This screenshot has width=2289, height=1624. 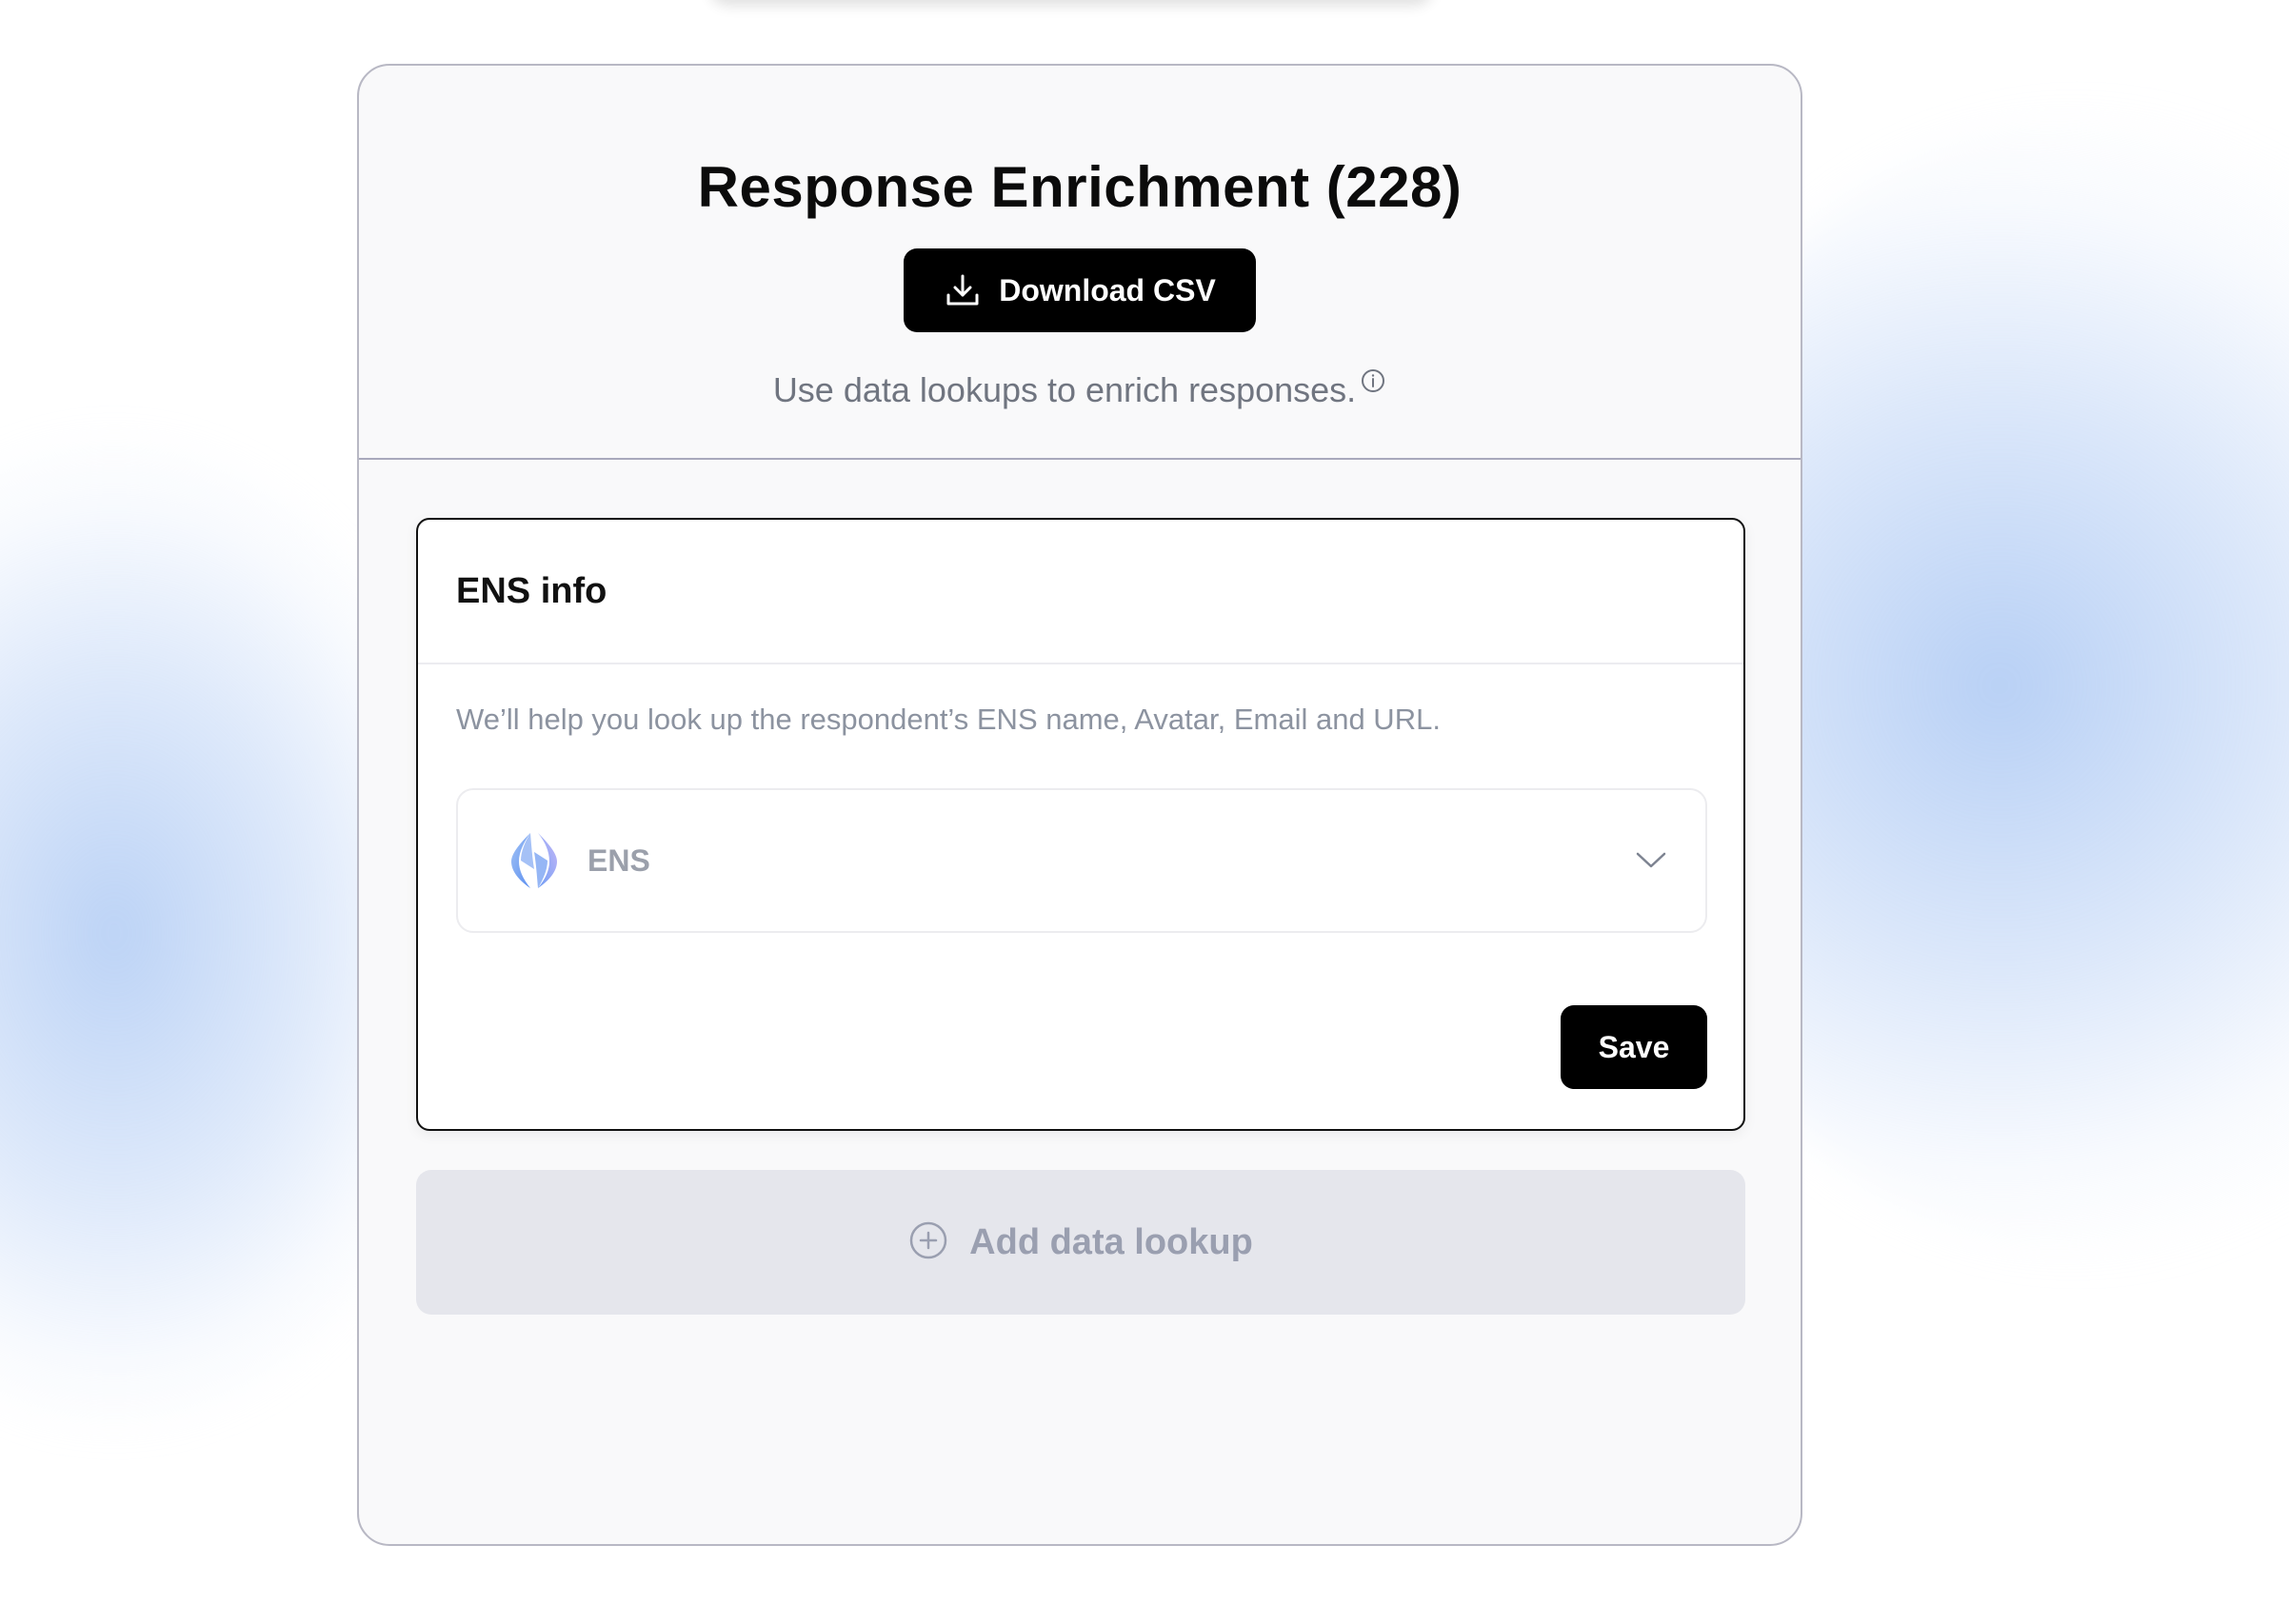 I want to click on plus-circle-icon, so click(x=928, y=1242).